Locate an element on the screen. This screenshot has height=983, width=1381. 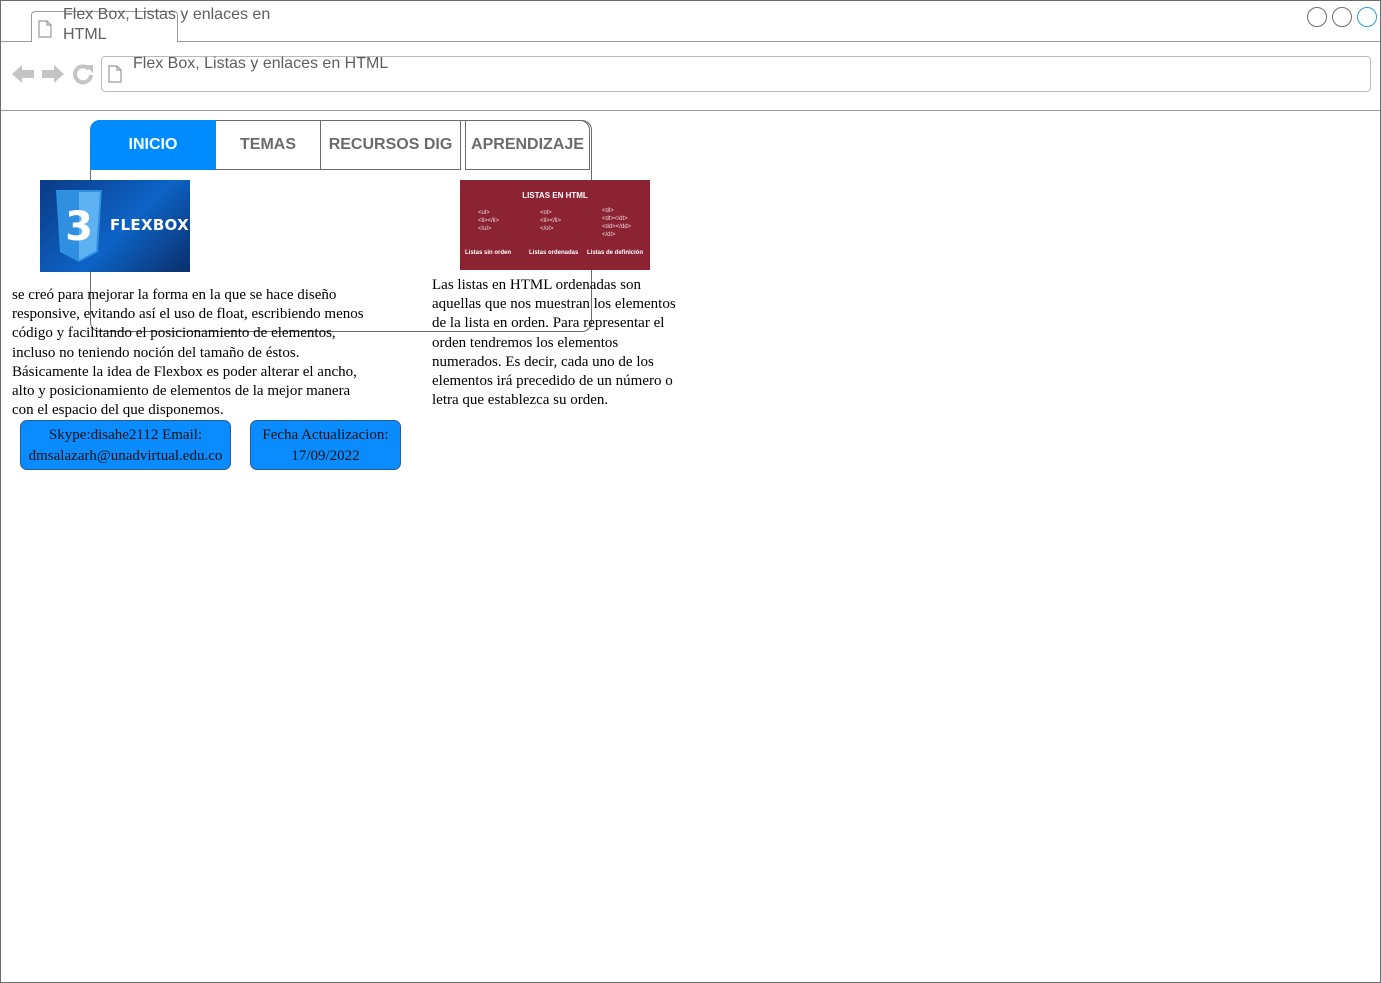
tab-bar: Flex Box, Listas y enlaces en HTML is located at coordinates (690, 22).